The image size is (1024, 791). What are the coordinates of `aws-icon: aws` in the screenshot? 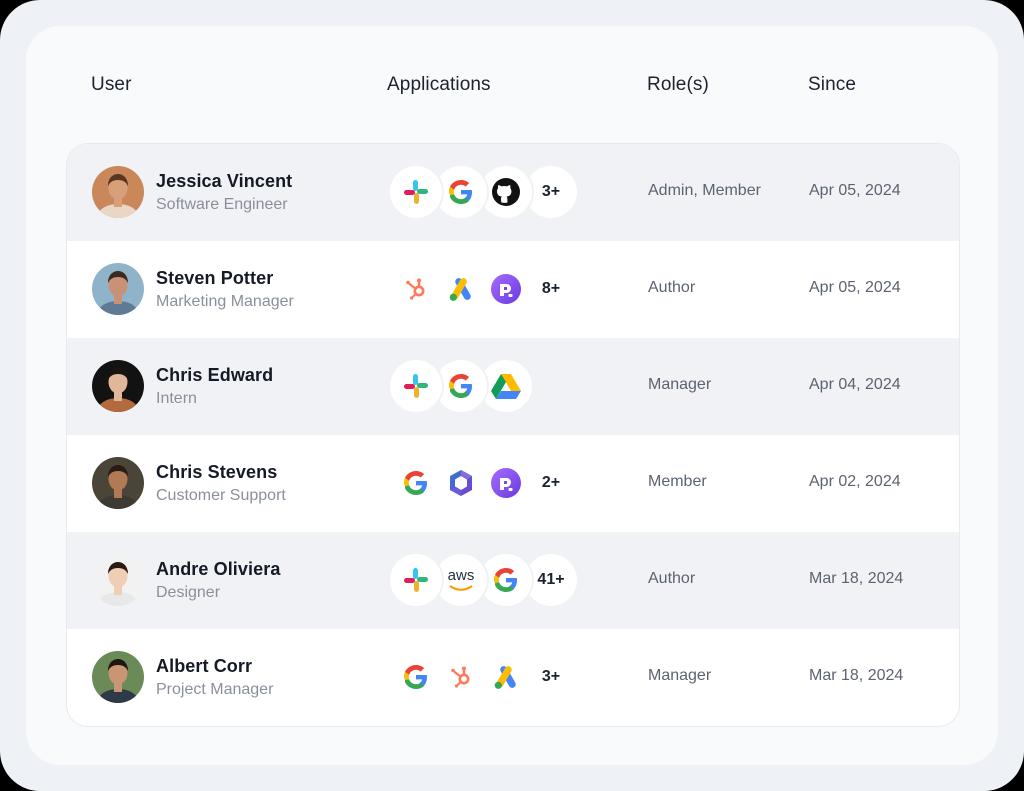 It's located at (461, 580).